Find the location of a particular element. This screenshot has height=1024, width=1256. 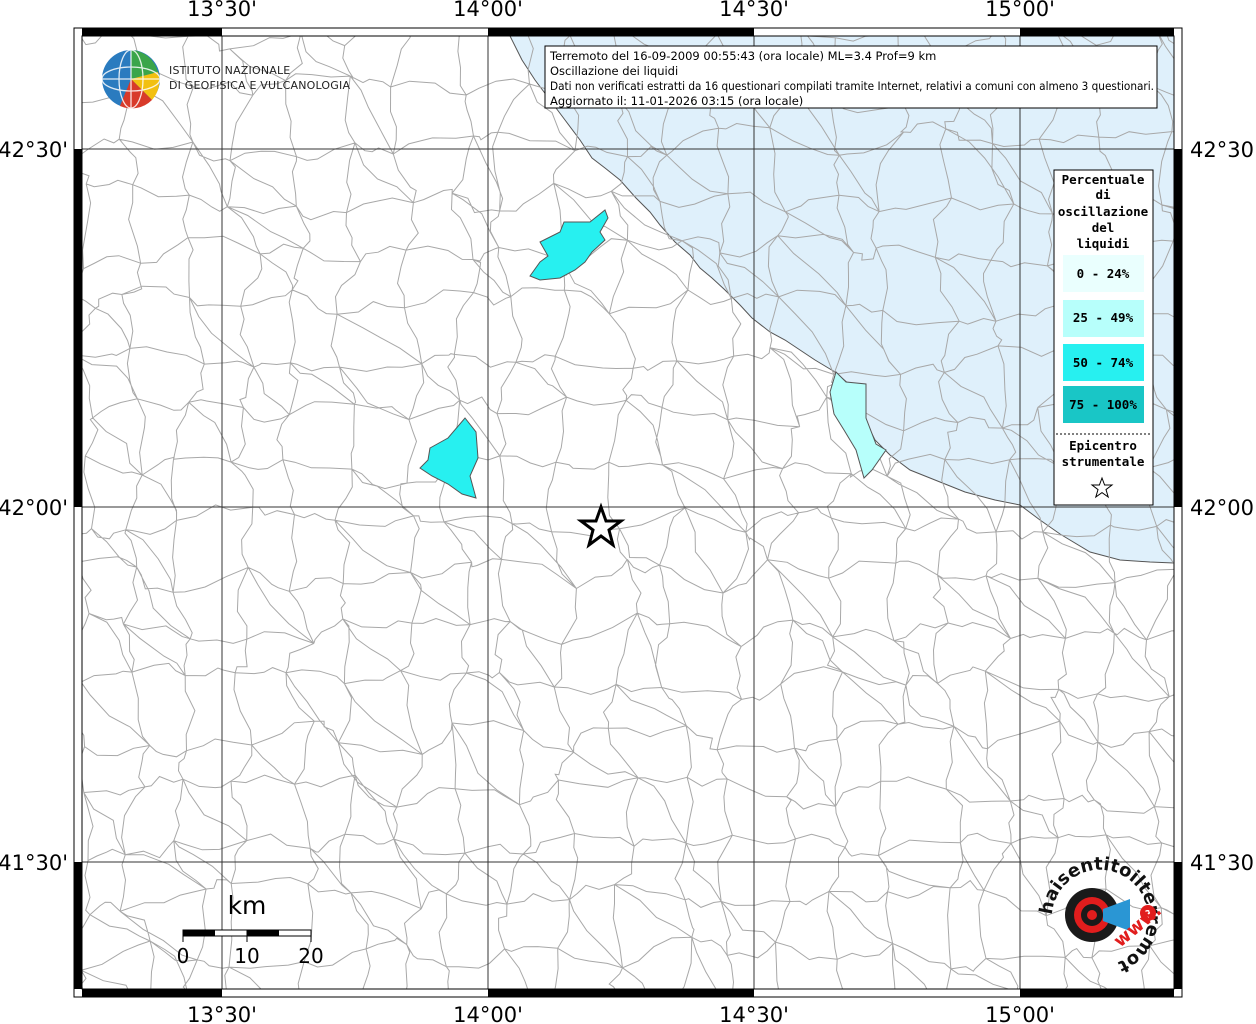

lon-label-top-4: 15°00' is located at coordinates (1020, 10).